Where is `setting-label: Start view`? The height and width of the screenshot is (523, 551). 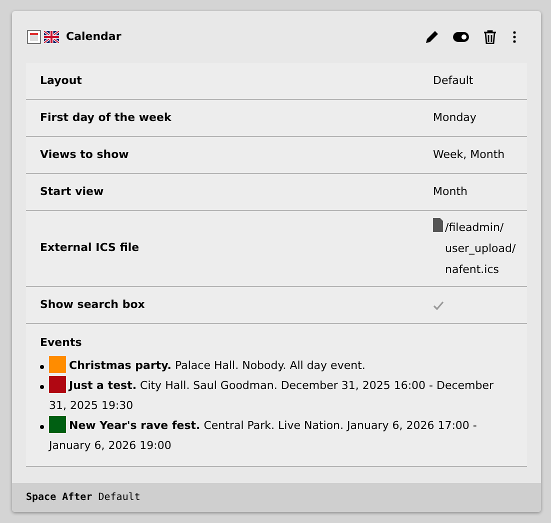 setting-label: Start view is located at coordinates (72, 192).